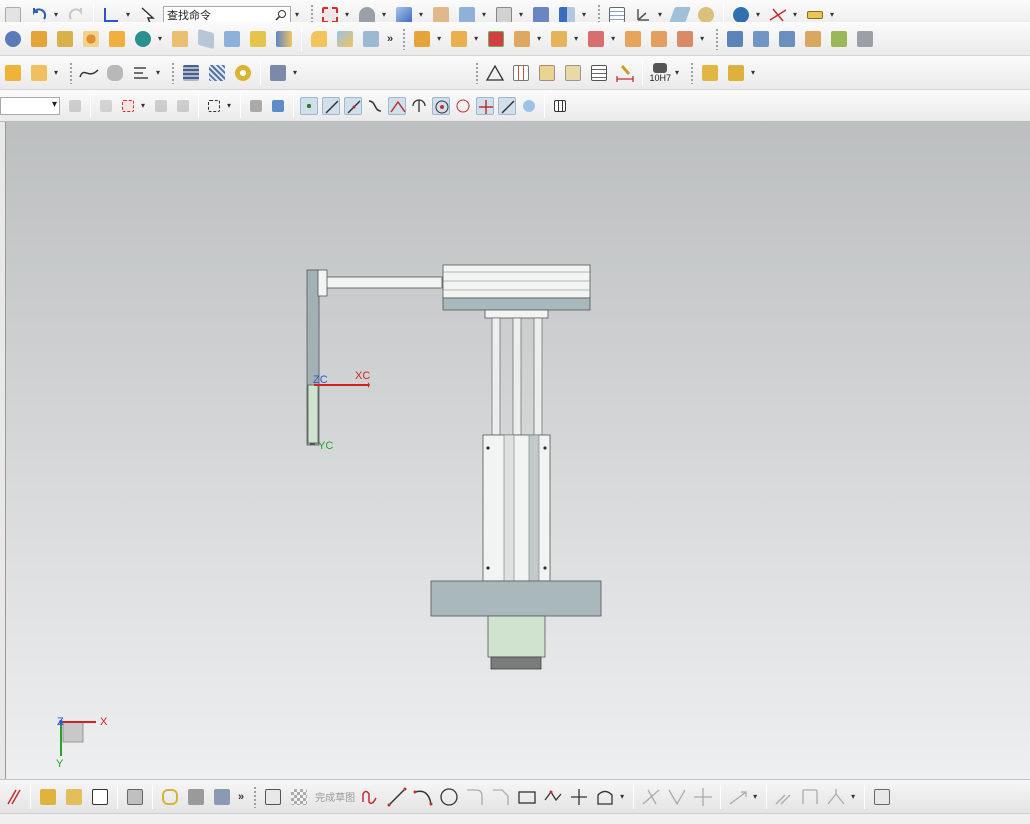  I want to click on triangle-icon, so click(495, 73).